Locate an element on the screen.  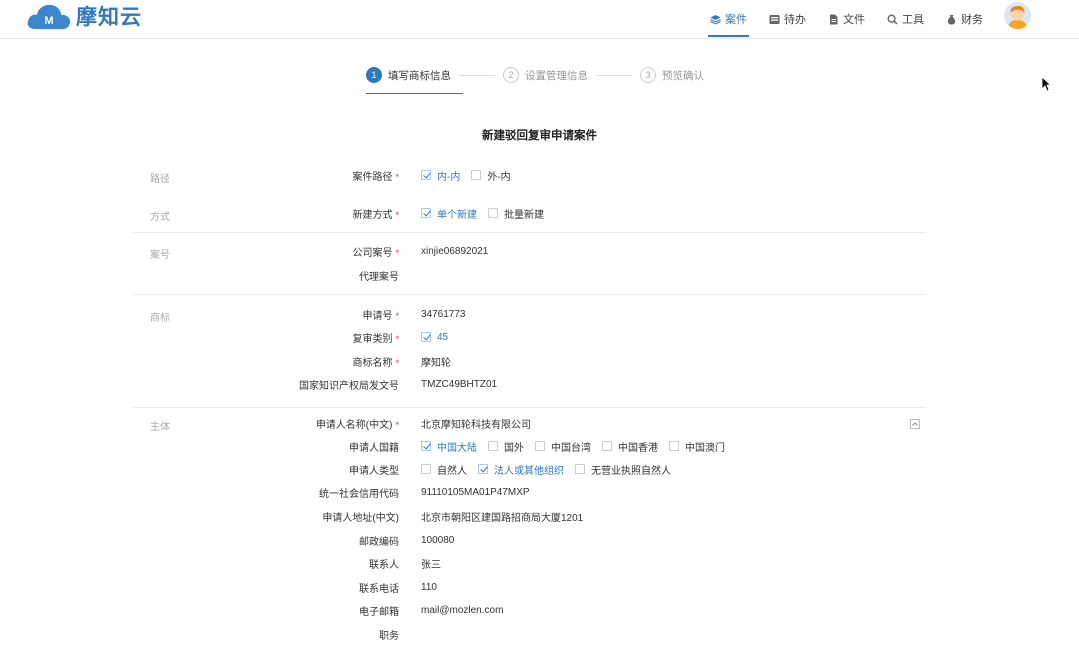
field-label: 申请人地址(中文) is located at coordinates (360, 518).